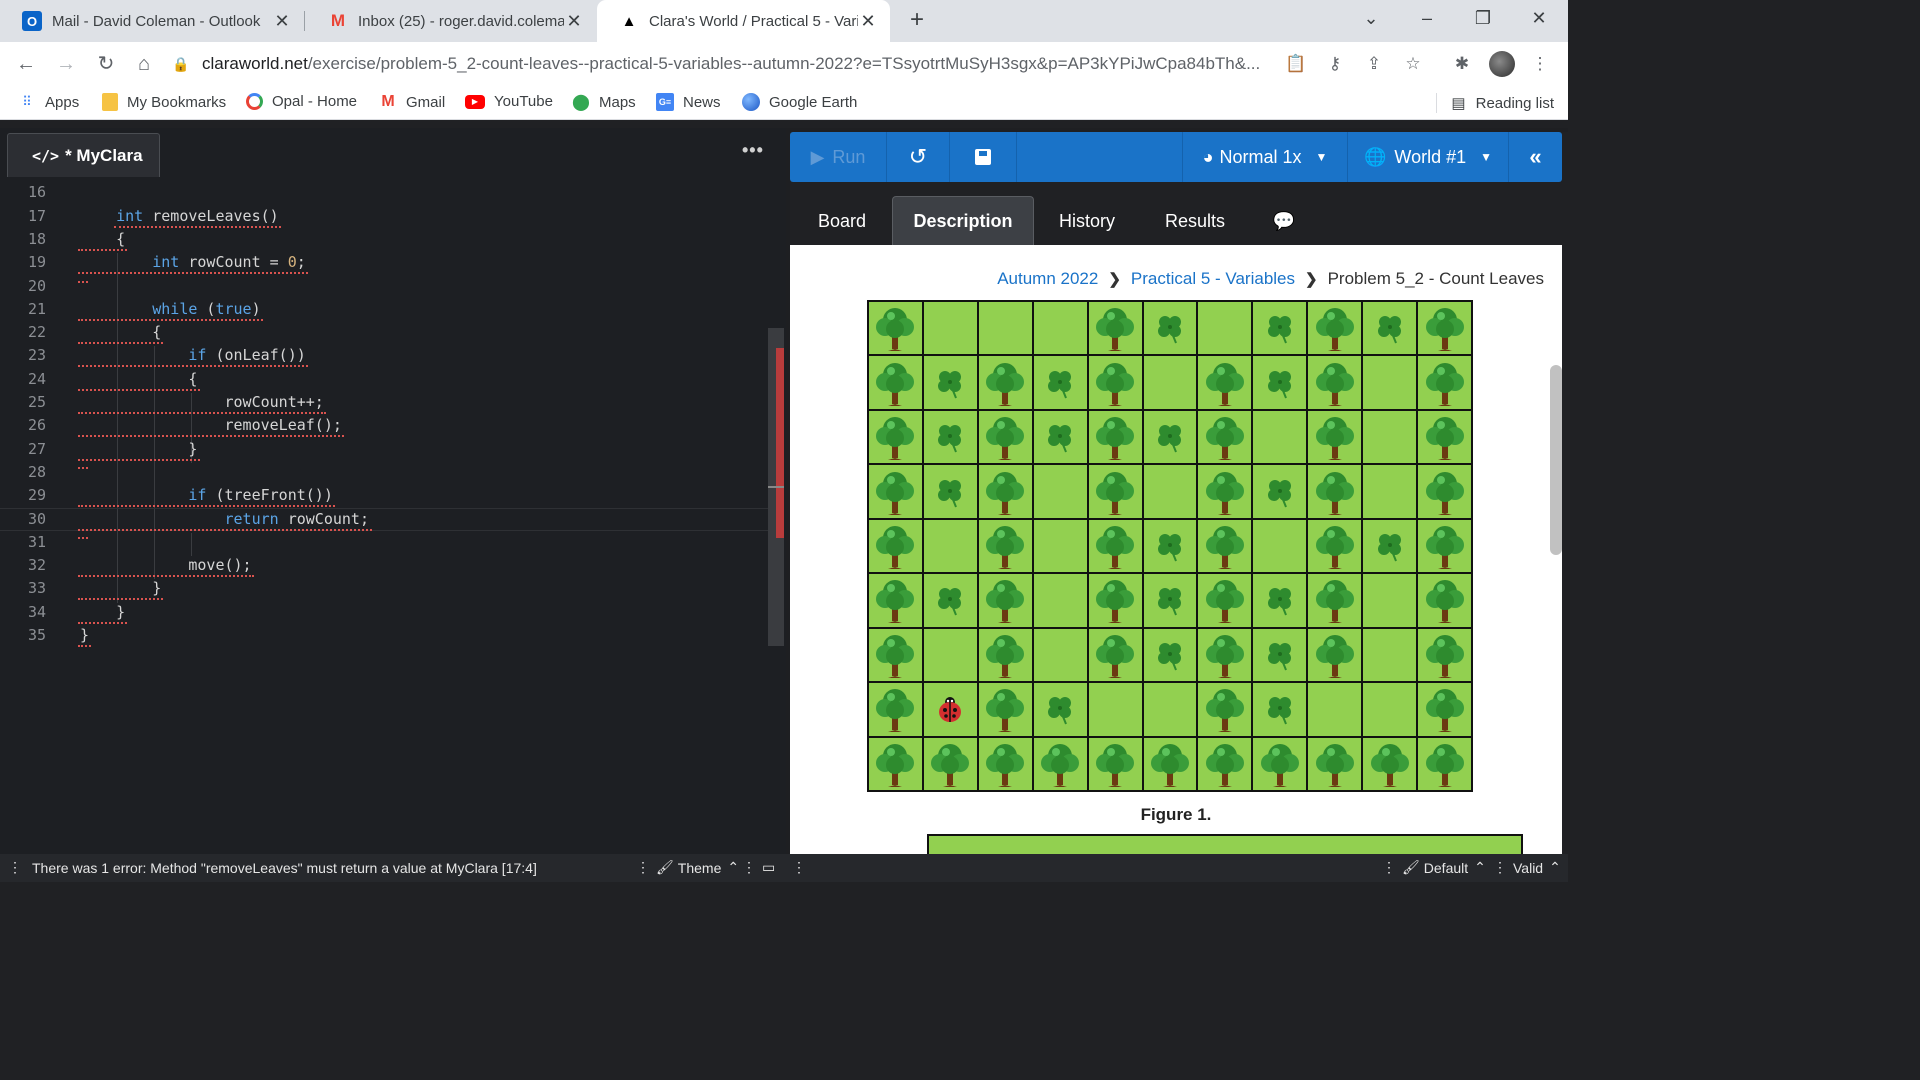 The height and width of the screenshot is (1080, 1920). I want to click on avatar, so click(1502, 64).